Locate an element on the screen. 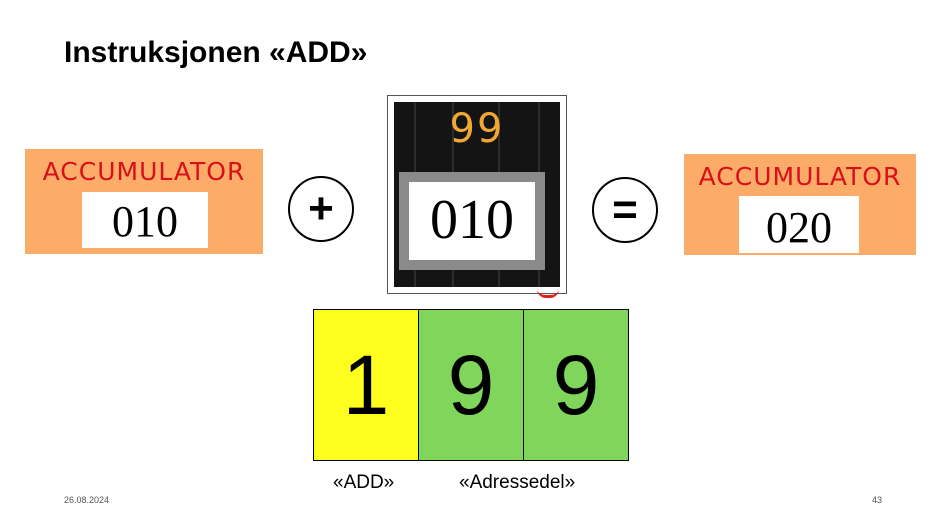 The image size is (930, 522). memory-cell: 99 010 is located at coordinates (477, 194).